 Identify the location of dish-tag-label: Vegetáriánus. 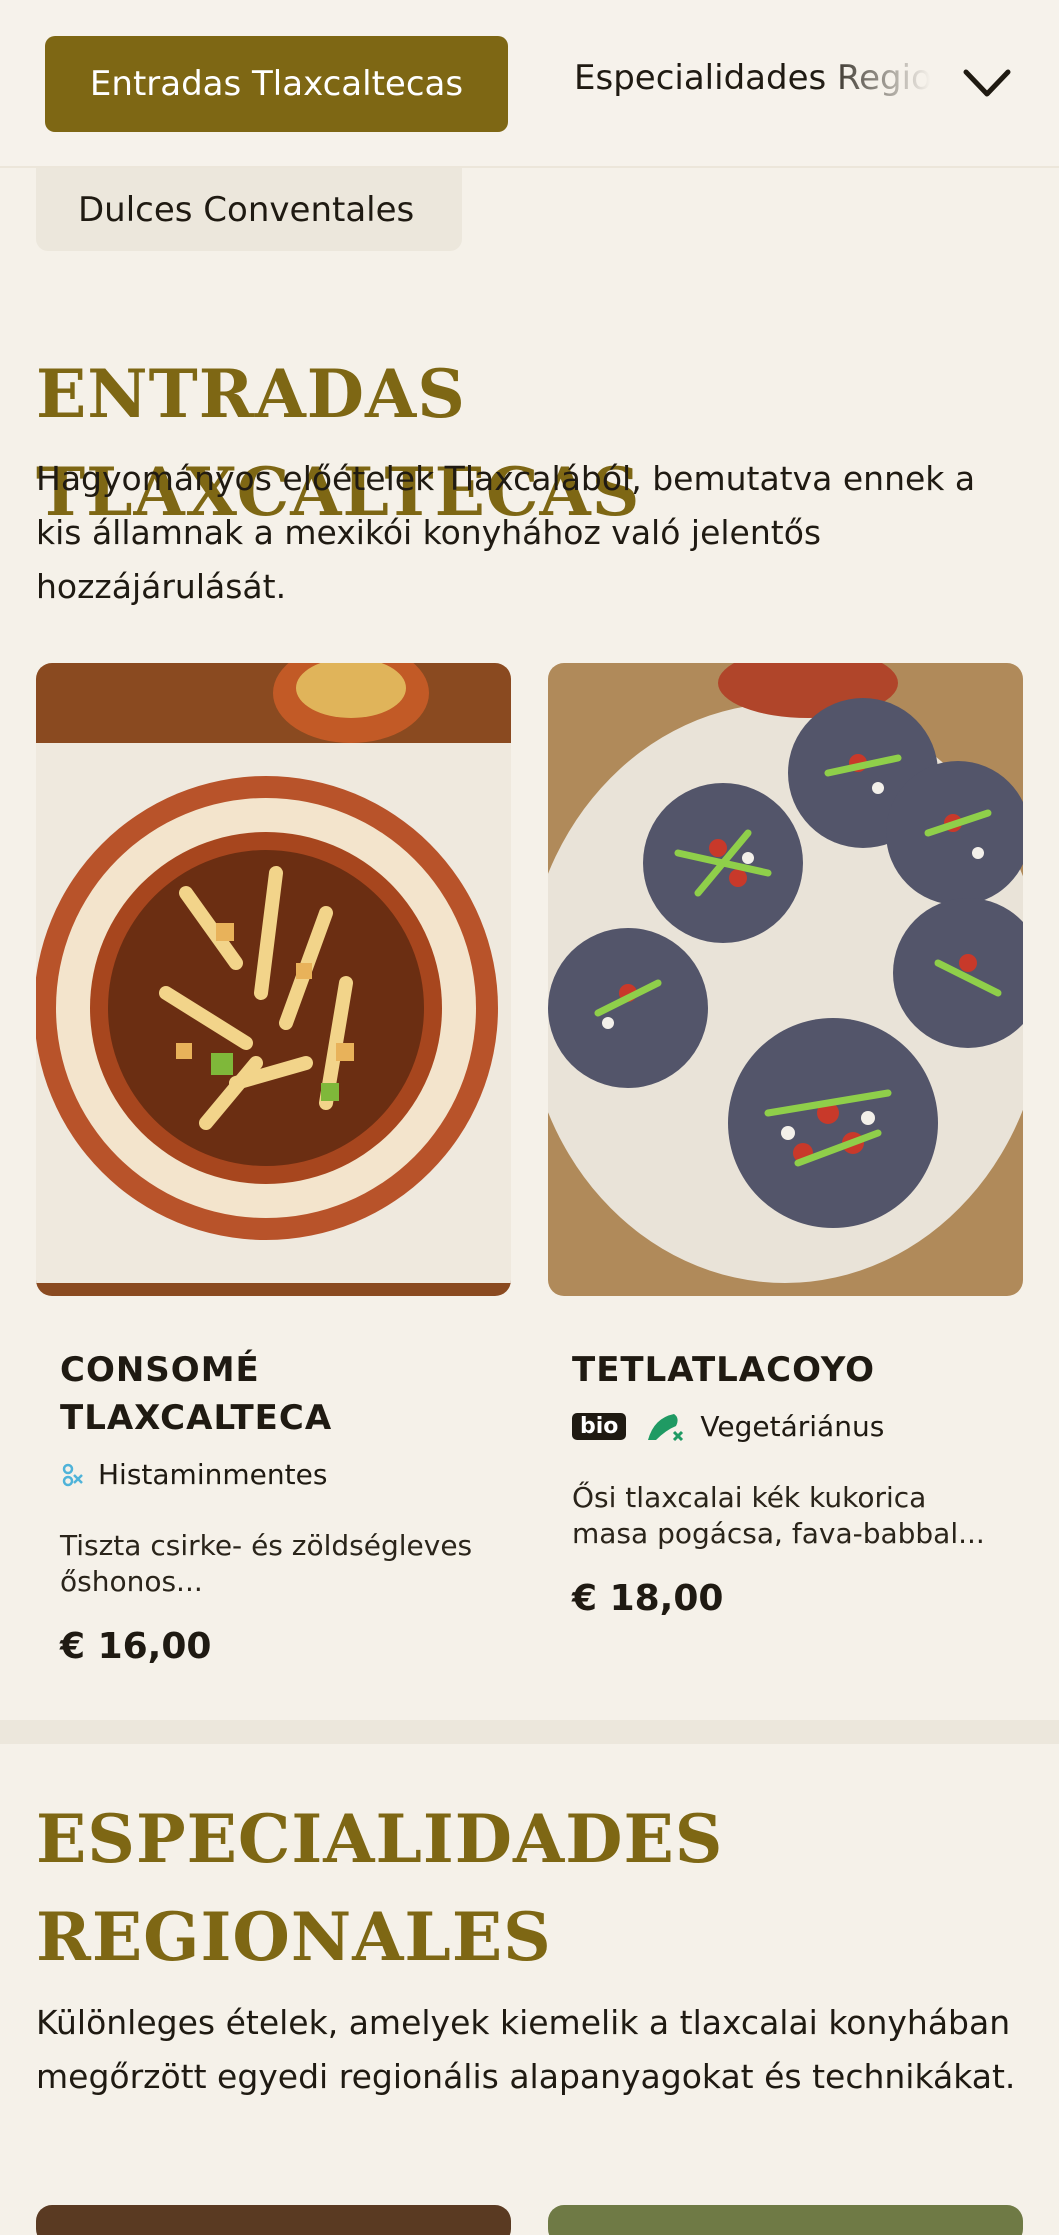
(792, 1426).